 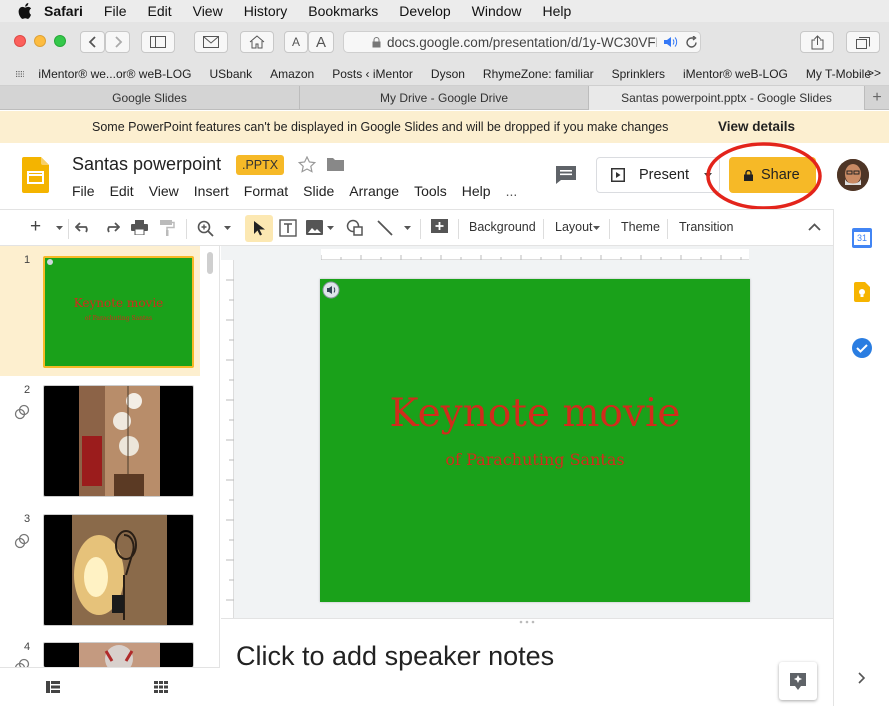 I want to click on print-icon, so click(x=139, y=227).